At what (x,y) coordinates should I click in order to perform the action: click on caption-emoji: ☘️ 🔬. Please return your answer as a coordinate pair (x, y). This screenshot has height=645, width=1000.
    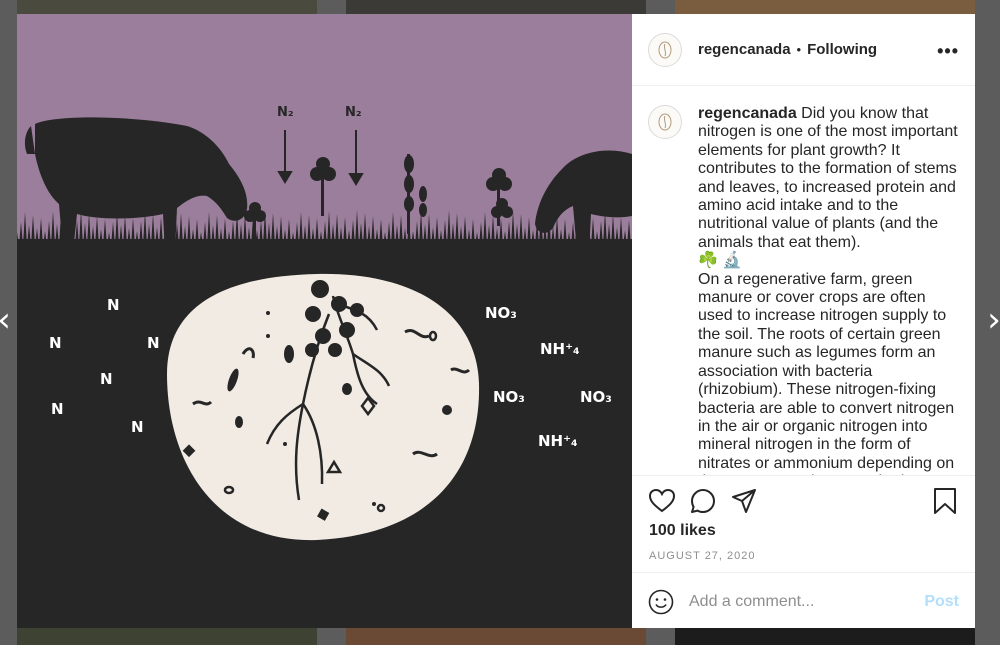
    Looking at the image, I should click on (720, 261).